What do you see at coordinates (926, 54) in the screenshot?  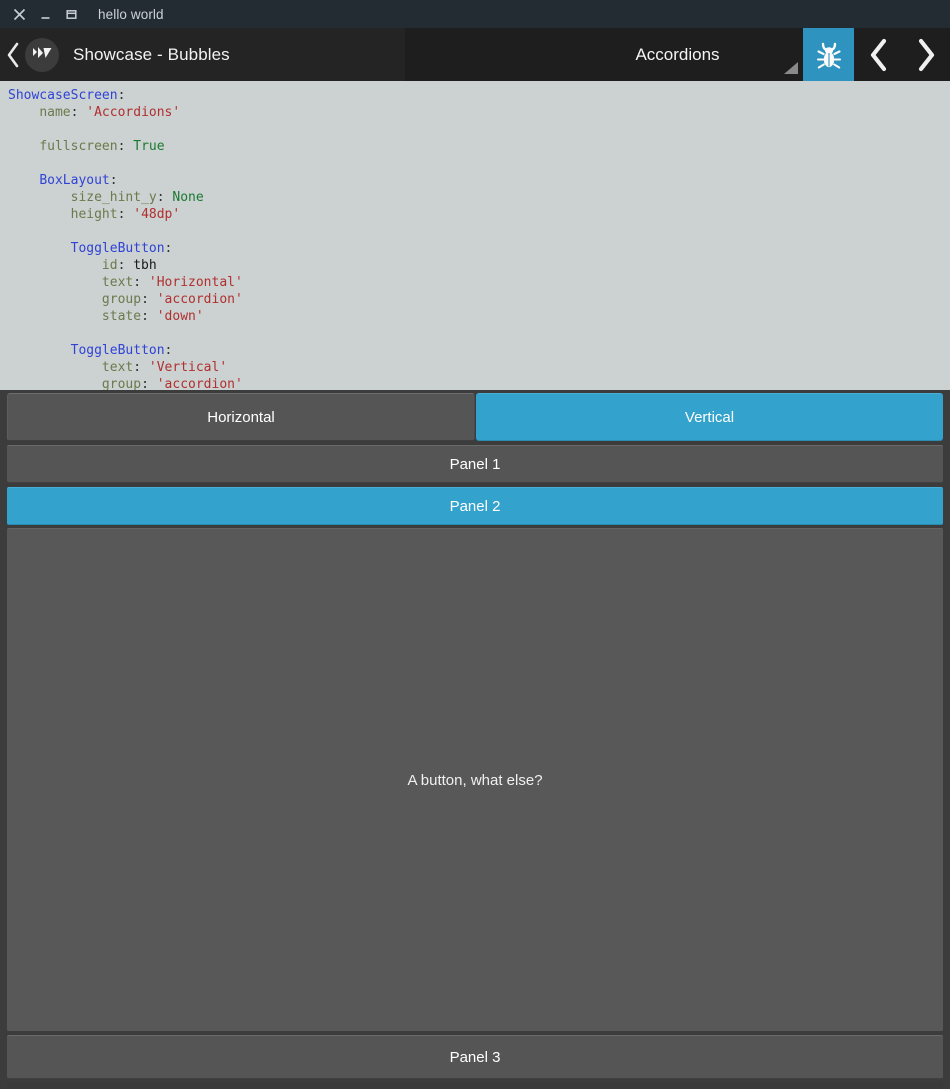 I see `next-chevron-icon` at bounding box center [926, 54].